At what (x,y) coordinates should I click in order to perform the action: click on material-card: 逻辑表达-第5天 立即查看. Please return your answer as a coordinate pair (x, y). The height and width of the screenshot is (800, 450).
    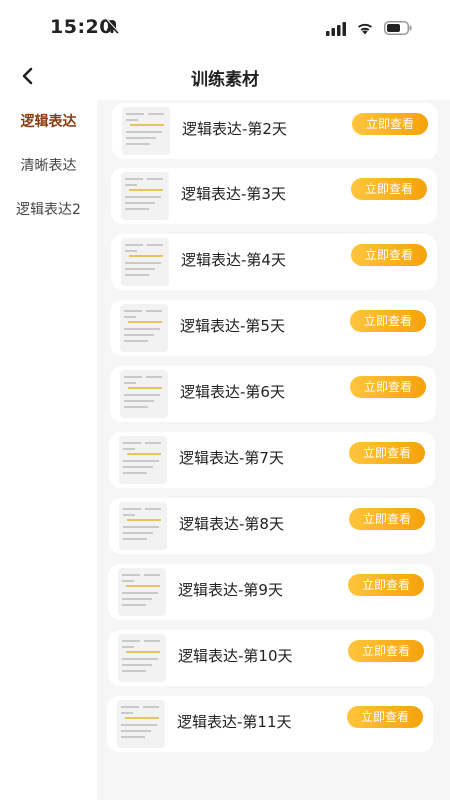
    Looking at the image, I should click on (273, 328).